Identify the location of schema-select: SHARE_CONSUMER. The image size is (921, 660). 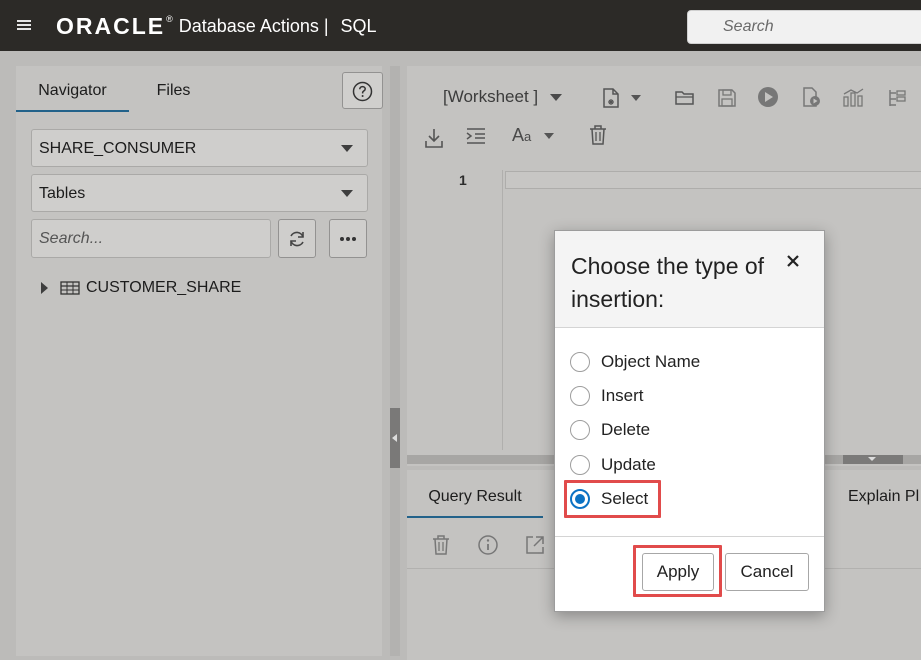
(199, 148).